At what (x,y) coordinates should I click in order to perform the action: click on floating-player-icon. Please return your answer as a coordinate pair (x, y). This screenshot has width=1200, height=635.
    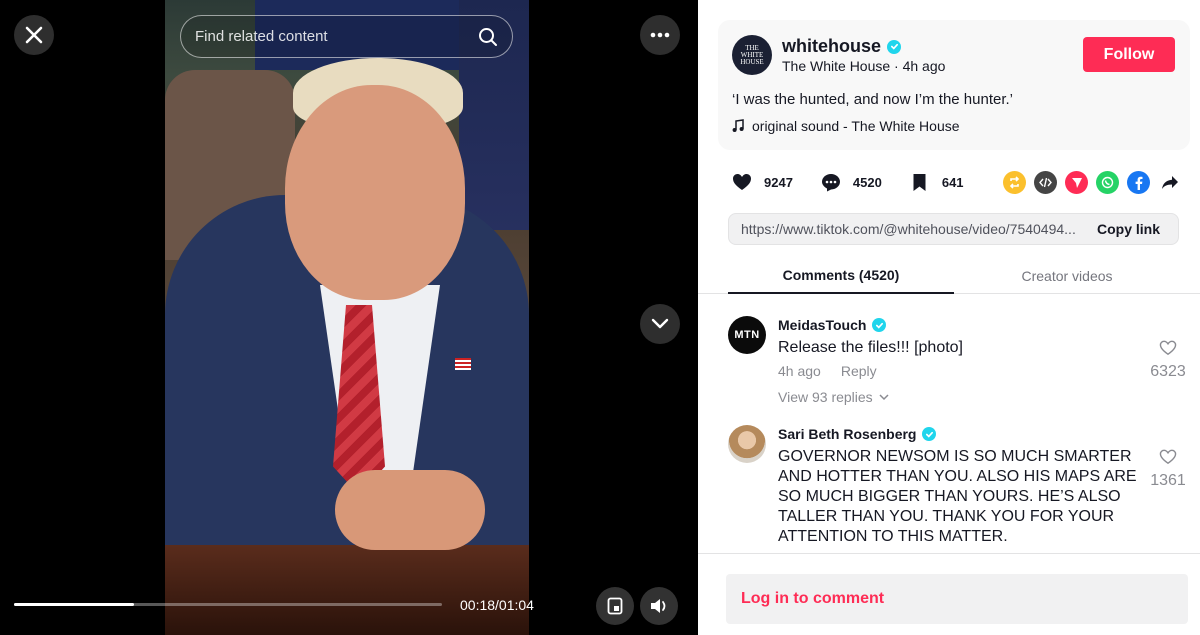
    Looking at the image, I should click on (615, 606).